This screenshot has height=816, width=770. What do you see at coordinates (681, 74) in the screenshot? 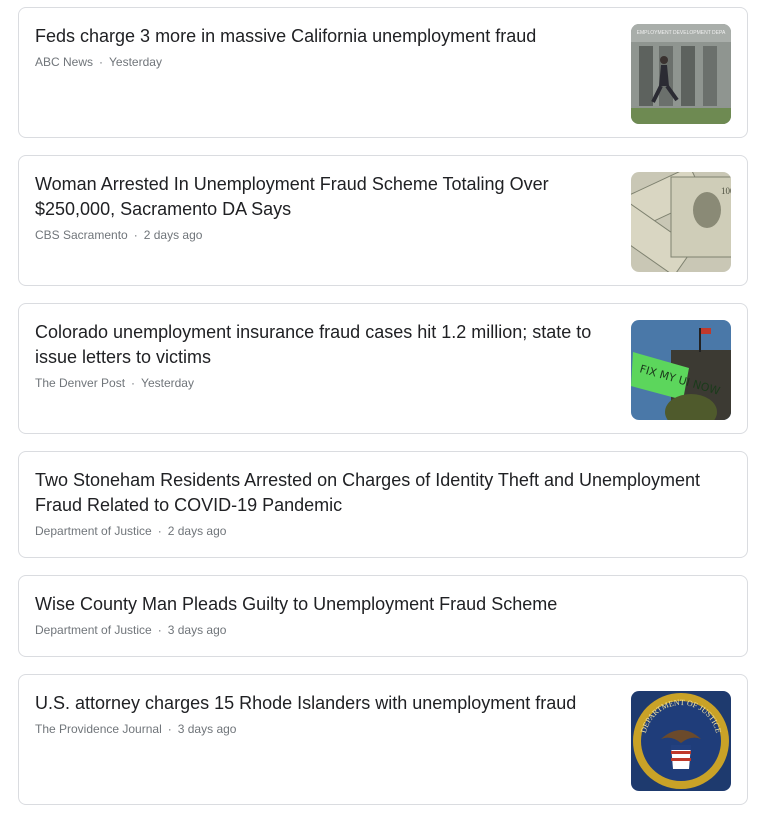
I see `runner-building-photo: EMPLOYMENT DEVELOPMENT DEPA` at bounding box center [681, 74].